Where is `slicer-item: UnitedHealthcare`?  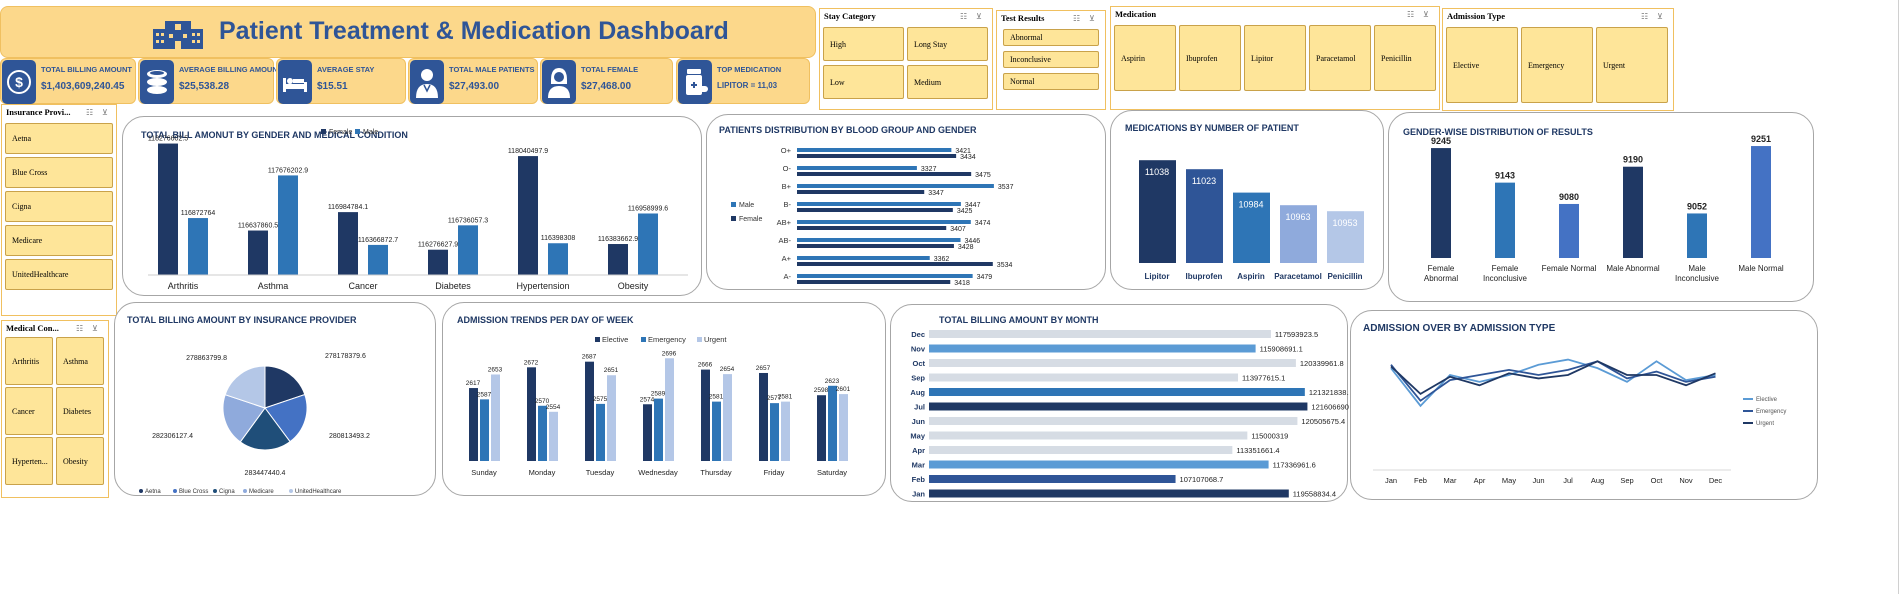 slicer-item: UnitedHealthcare is located at coordinates (59, 274).